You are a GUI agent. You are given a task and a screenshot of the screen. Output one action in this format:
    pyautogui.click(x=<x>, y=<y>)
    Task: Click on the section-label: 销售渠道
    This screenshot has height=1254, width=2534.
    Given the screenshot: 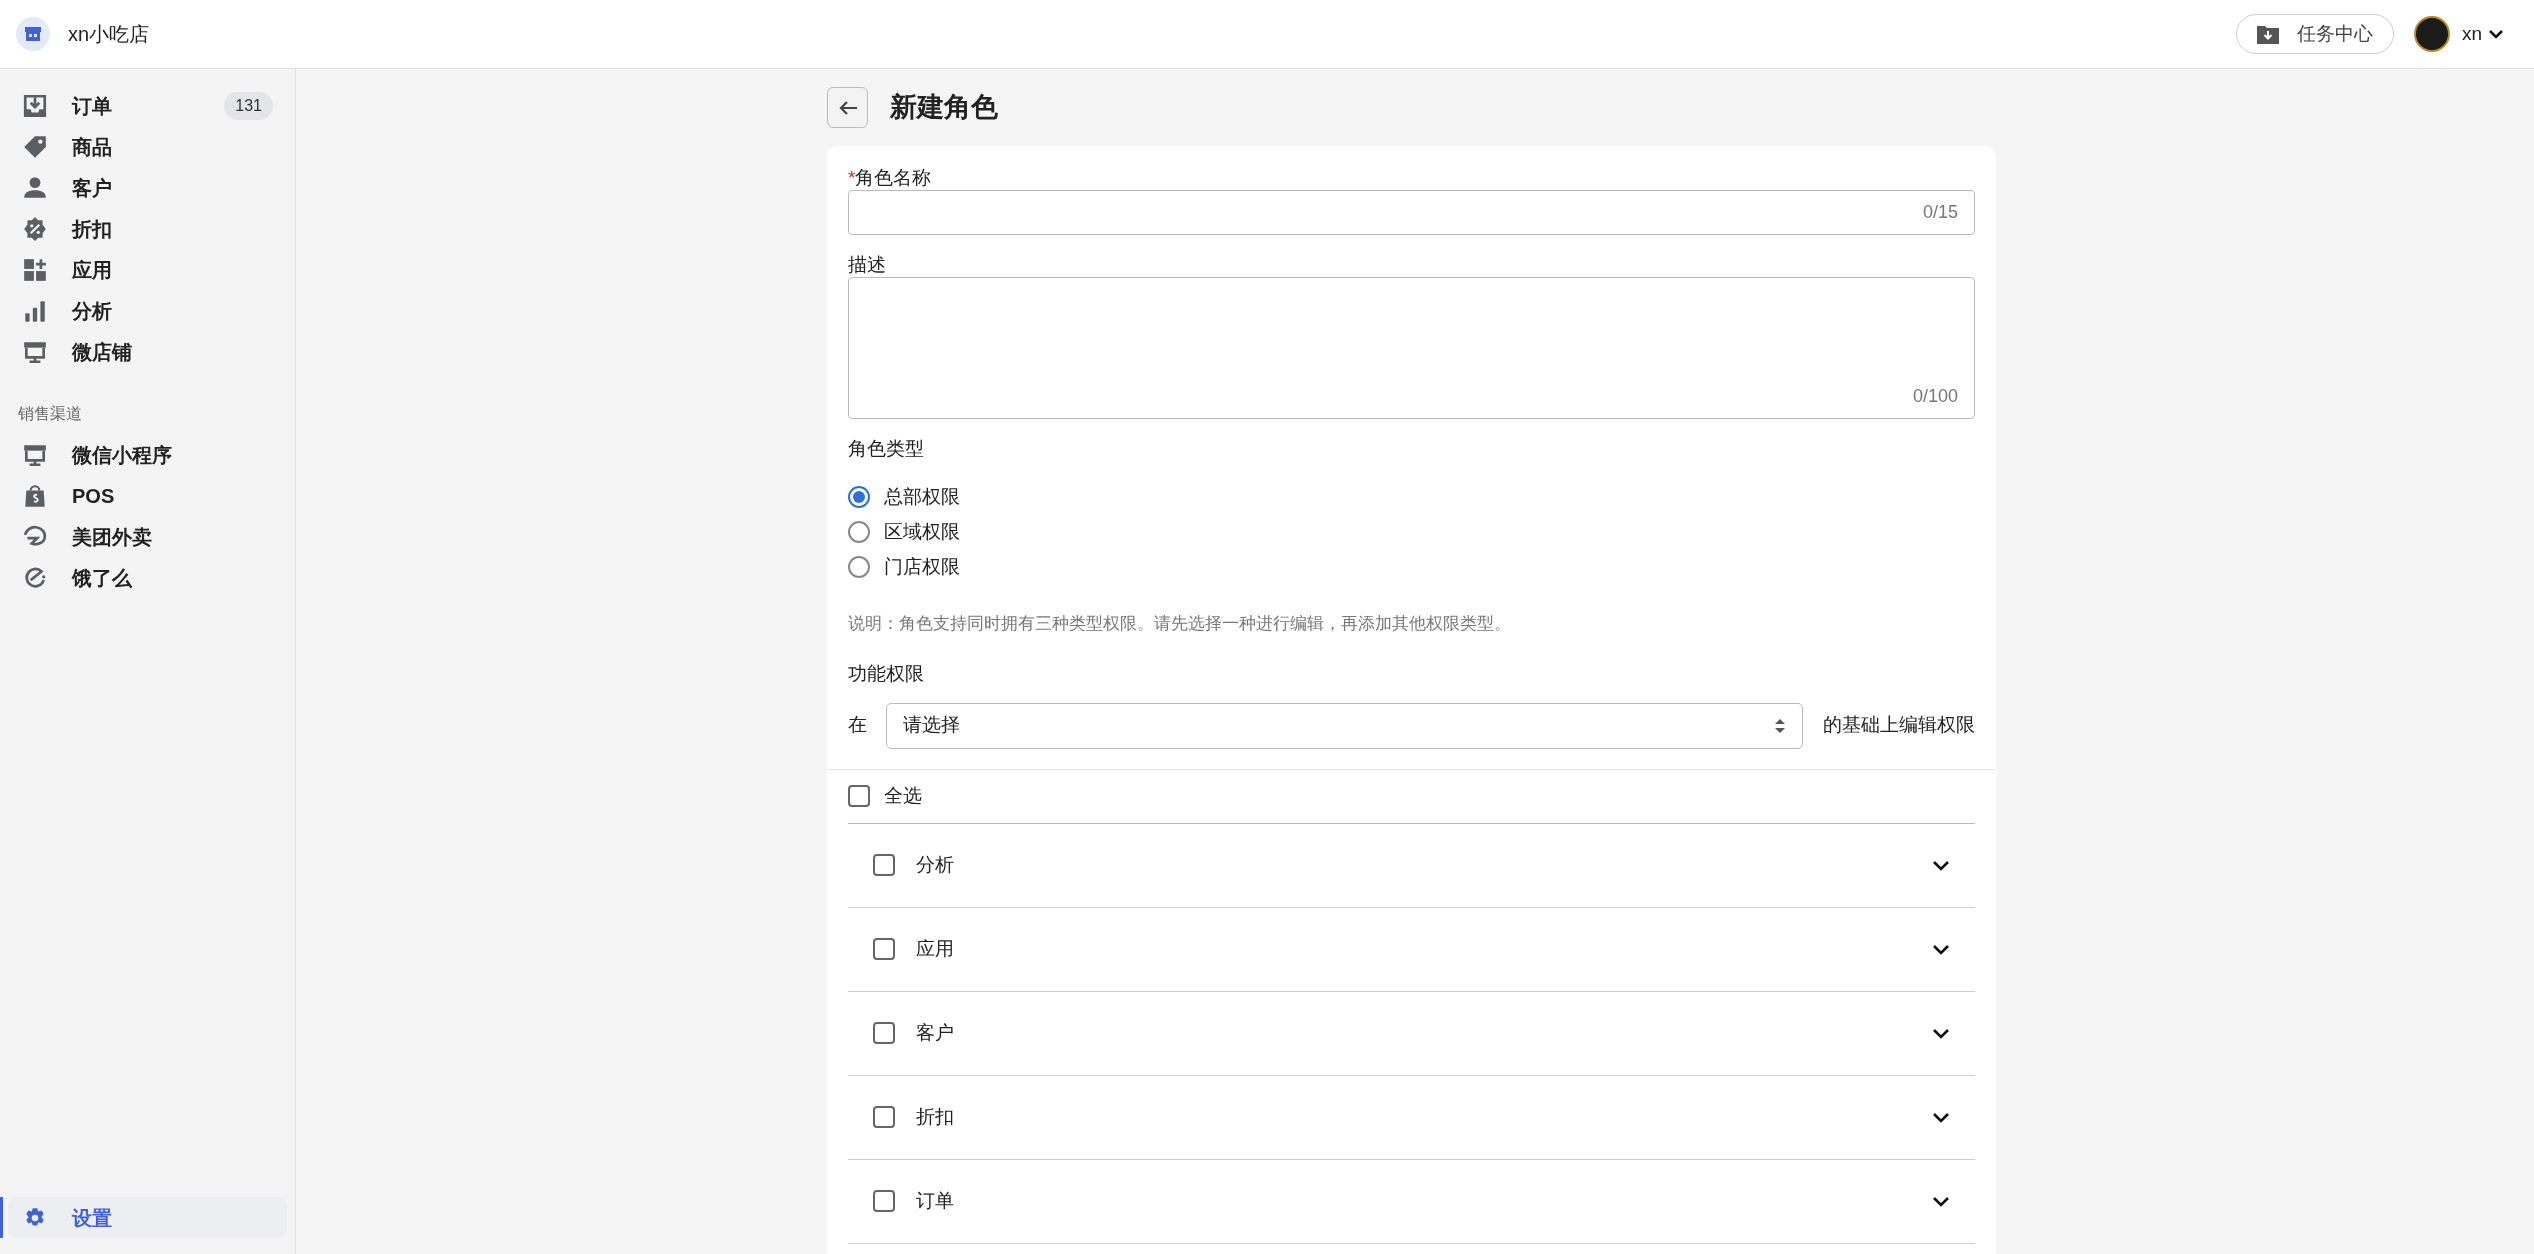 What is the action you would take?
    pyautogui.click(x=50, y=414)
    